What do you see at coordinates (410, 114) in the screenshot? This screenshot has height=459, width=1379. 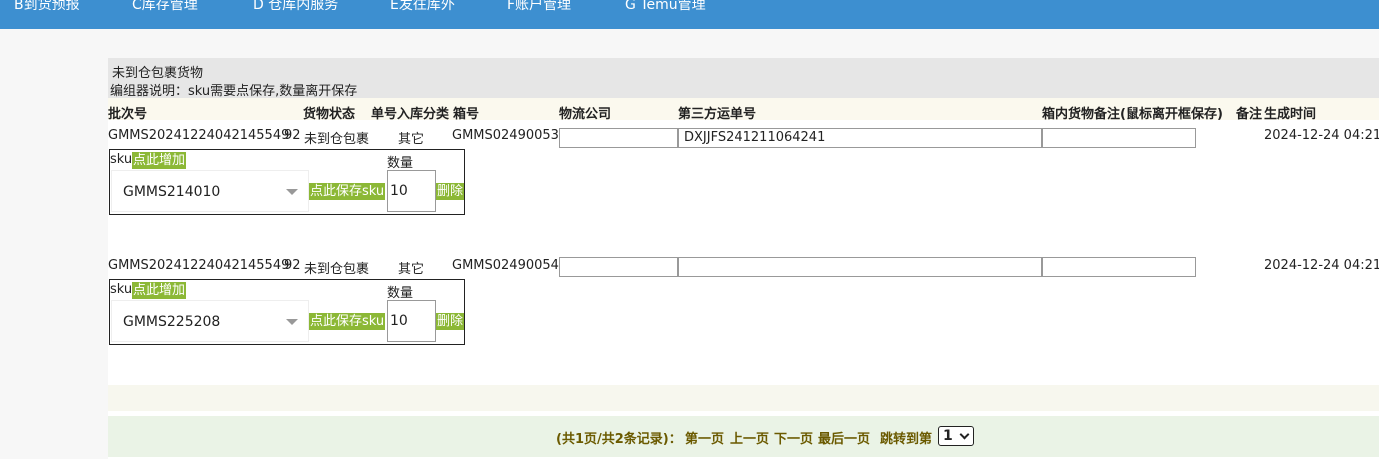 I see `col-category: 单号入库分类` at bounding box center [410, 114].